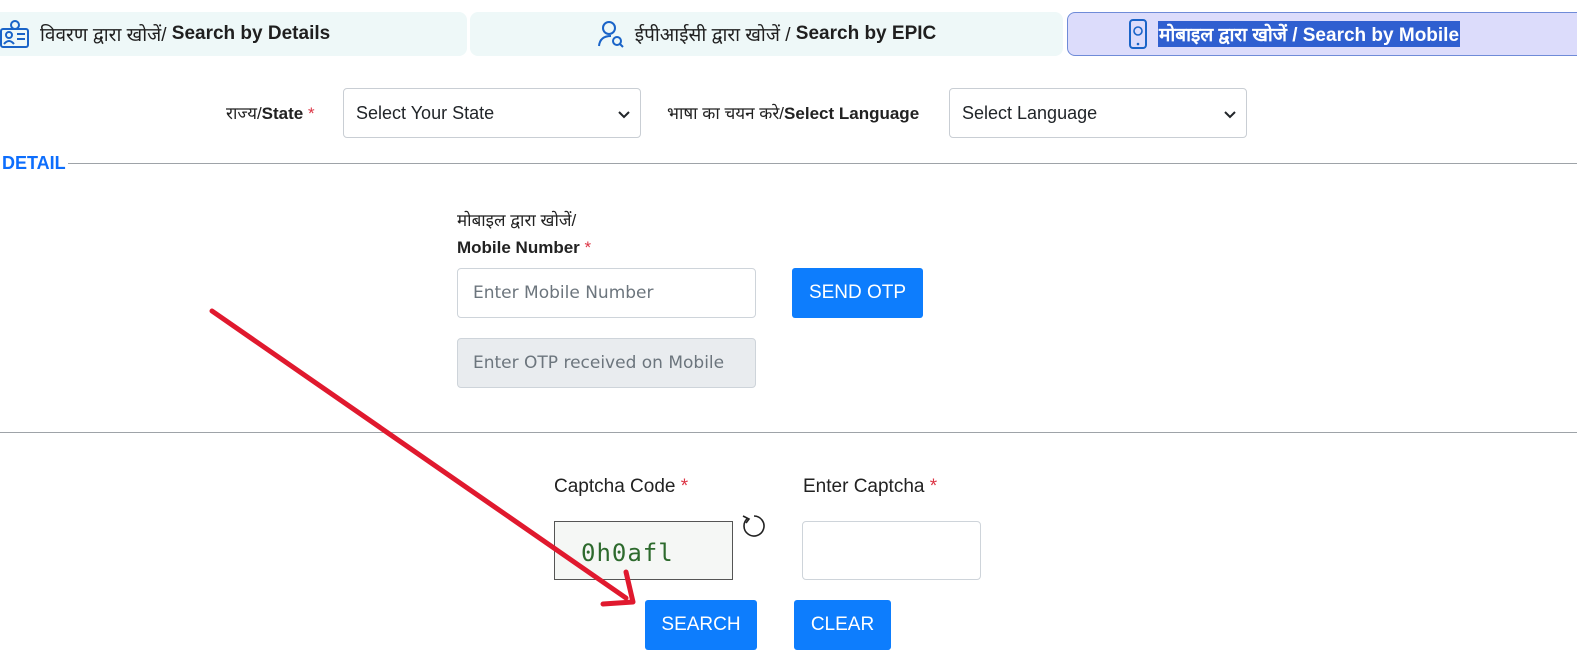  What do you see at coordinates (1030, 112) in the screenshot?
I see `language-select-value: Select Language` at bounding box center [1030, 112].